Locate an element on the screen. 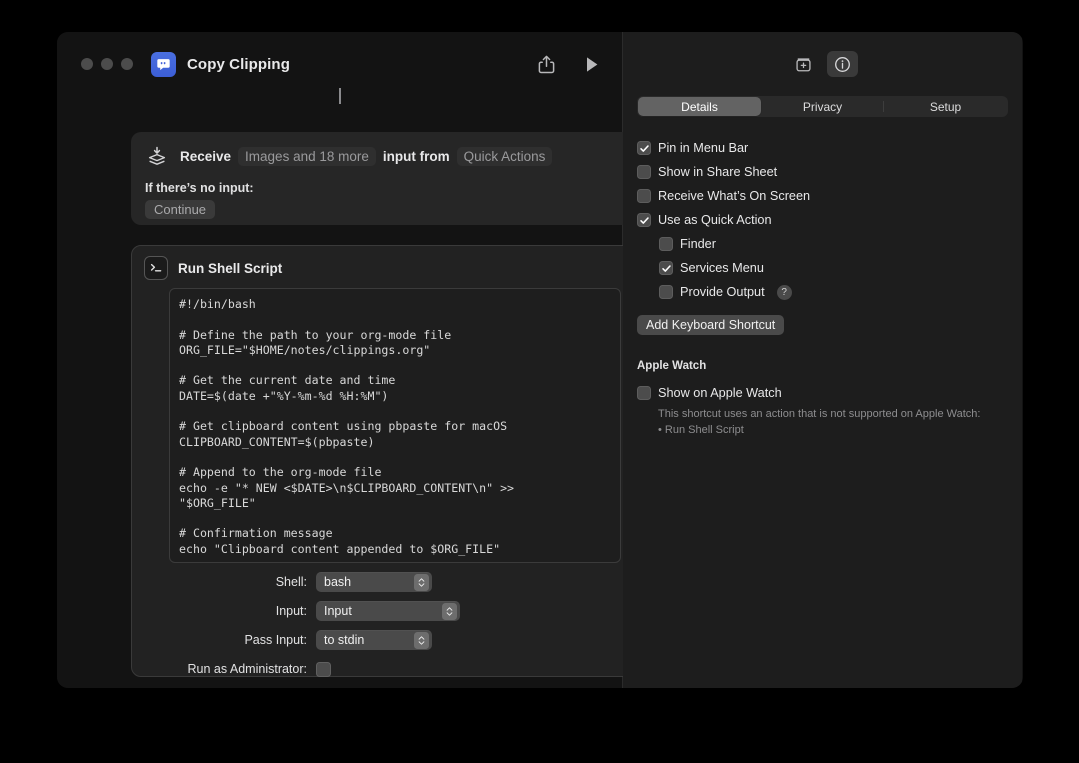  tab-details: Details is located at coordinates (699, 106).